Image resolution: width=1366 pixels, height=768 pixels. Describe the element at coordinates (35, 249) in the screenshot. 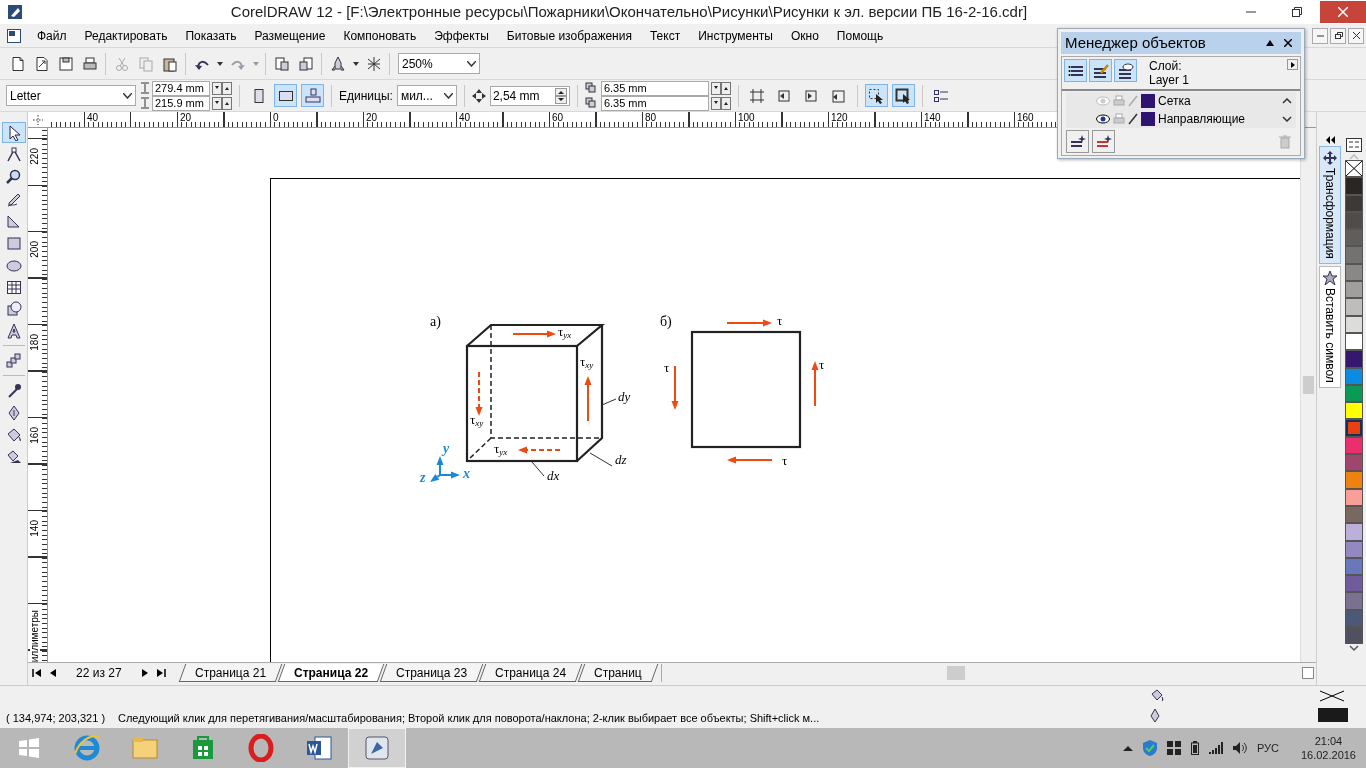

I see `ruler-label: 200` at that location.